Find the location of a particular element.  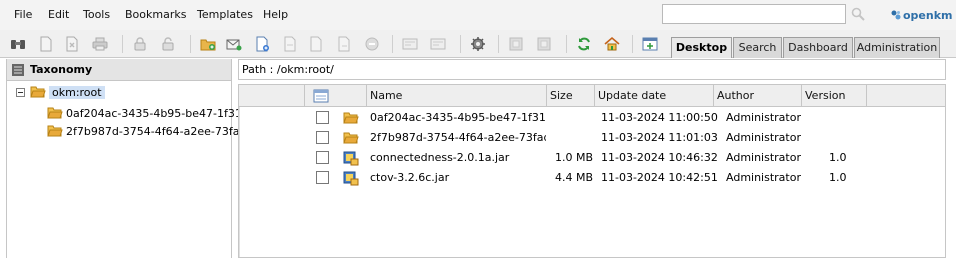

tab-search: Search is located at coordinates (757, 47).